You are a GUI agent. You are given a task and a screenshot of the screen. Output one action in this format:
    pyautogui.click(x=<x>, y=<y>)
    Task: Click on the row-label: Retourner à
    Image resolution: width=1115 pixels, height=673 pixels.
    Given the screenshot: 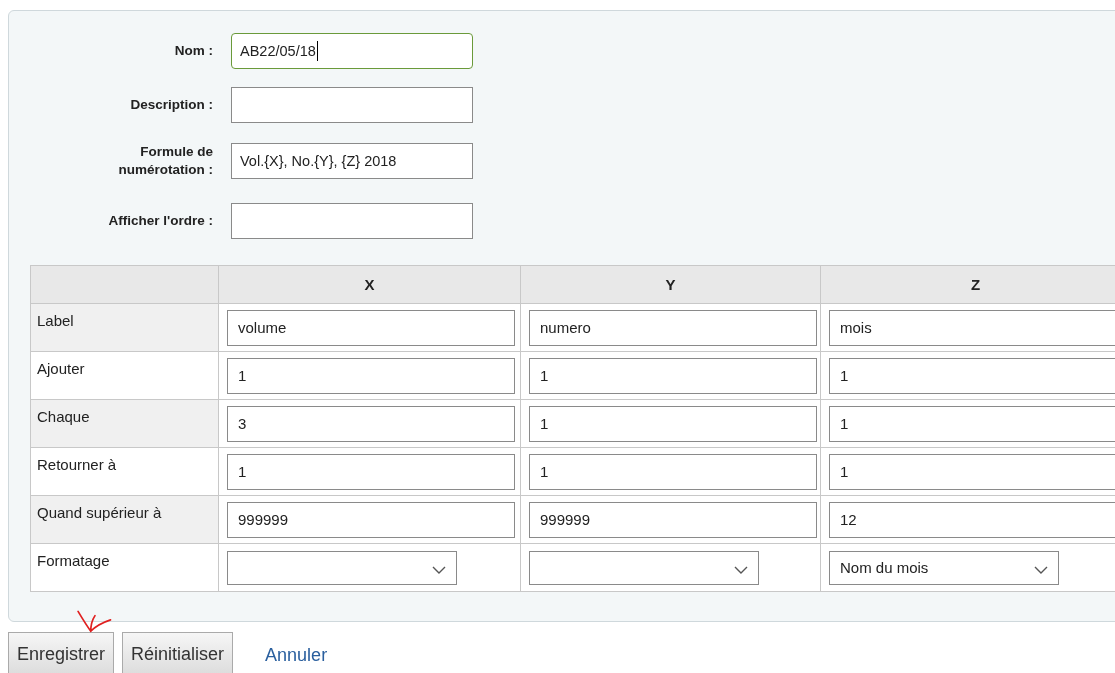 What is the action you would take?
    pyautogui.click(x=124, y=471)
    